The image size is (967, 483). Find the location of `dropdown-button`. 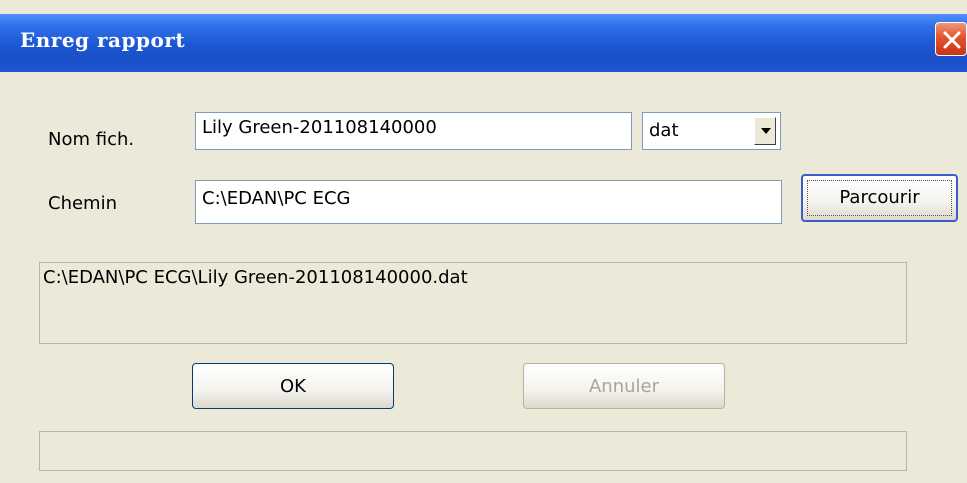

dropdown-button is located at coordinates (765, 131).